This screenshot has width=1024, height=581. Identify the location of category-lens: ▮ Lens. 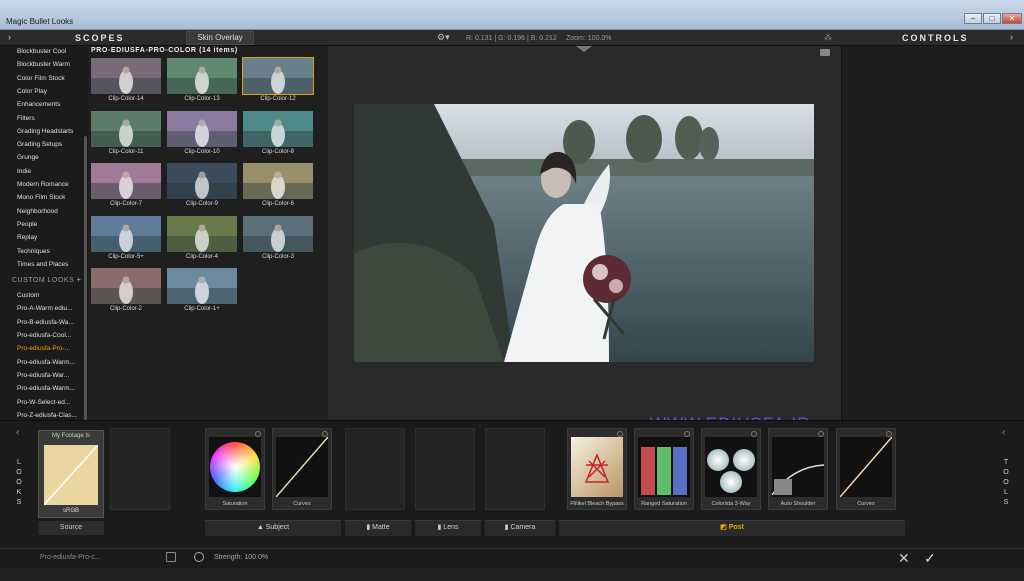
(448, 528).